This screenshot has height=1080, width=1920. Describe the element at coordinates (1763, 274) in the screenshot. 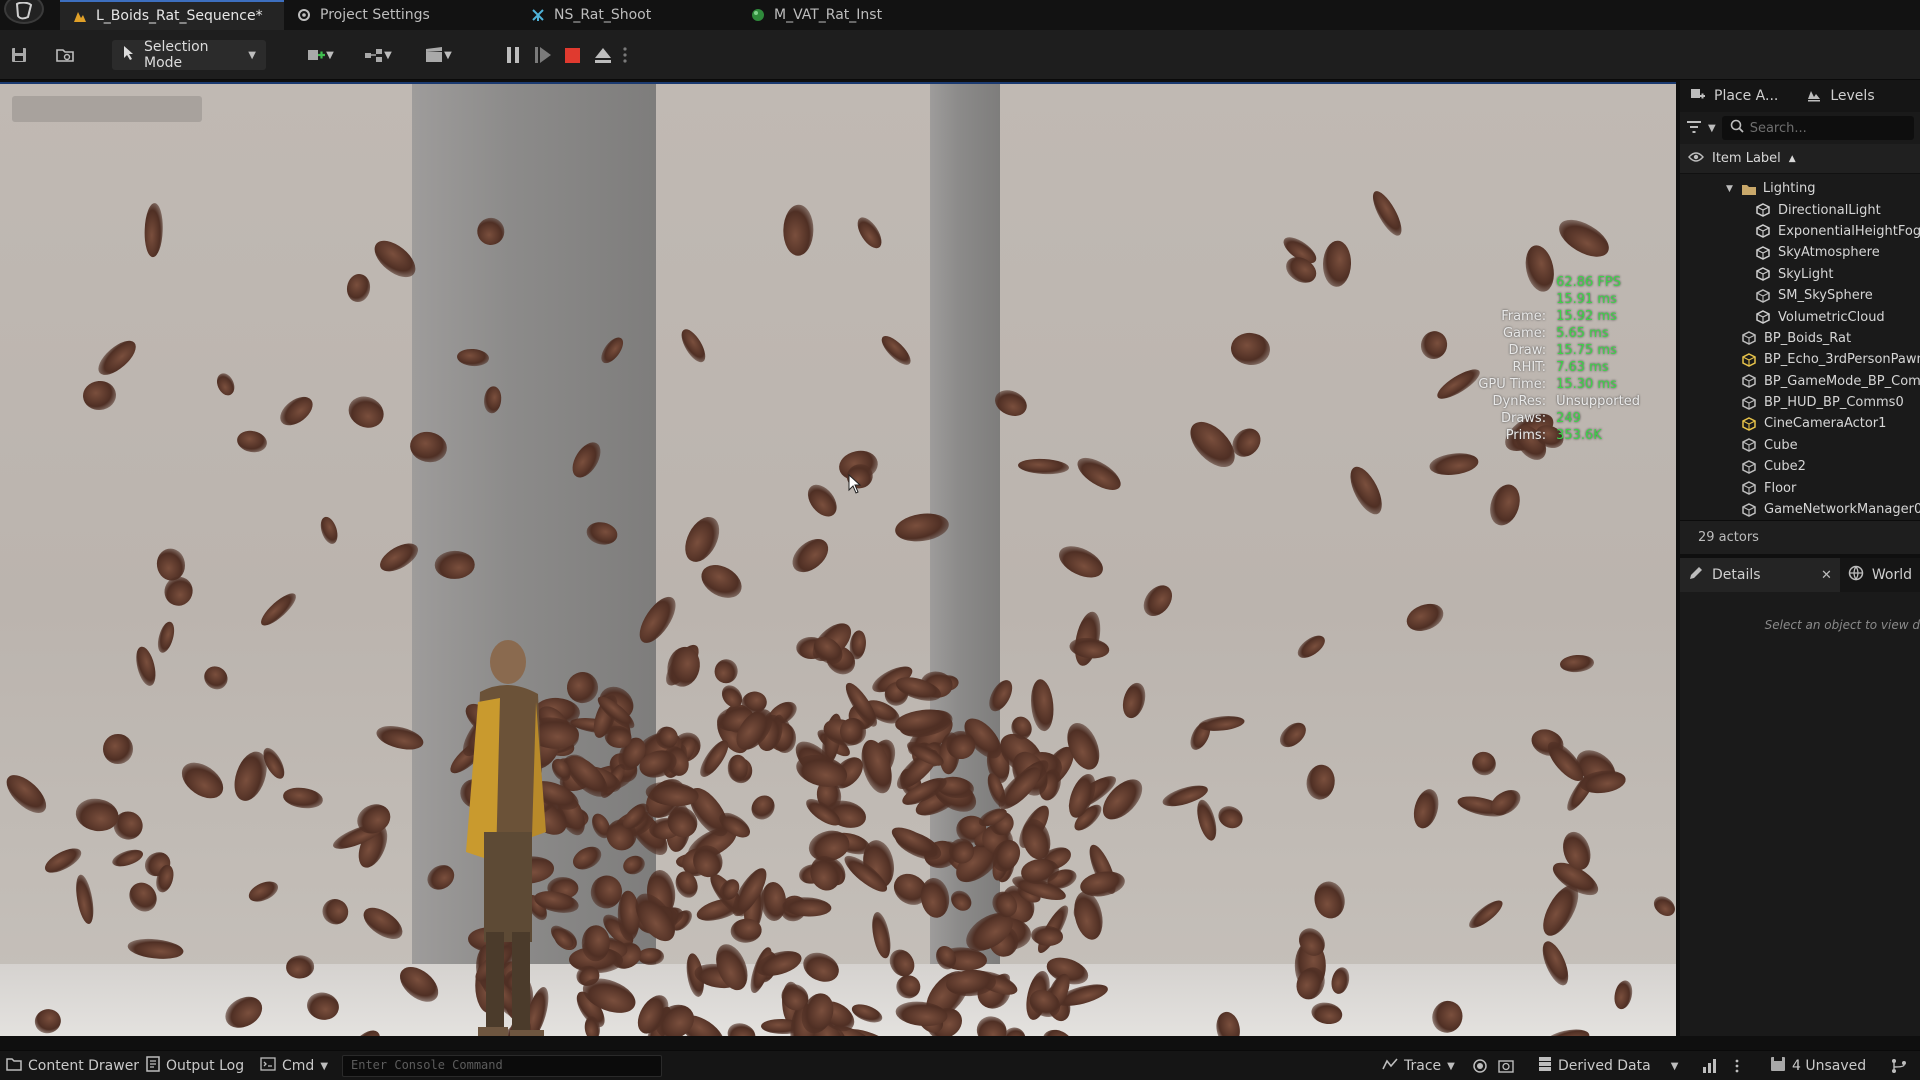

I see `skylight-icon` at that location.